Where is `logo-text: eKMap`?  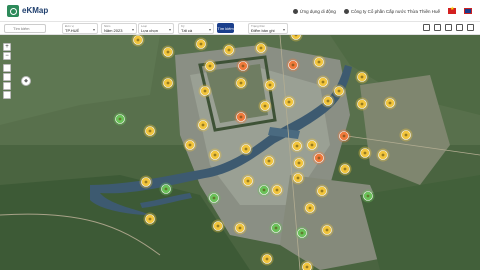 logo-text: eKMap is located at coordinates (35, 10).